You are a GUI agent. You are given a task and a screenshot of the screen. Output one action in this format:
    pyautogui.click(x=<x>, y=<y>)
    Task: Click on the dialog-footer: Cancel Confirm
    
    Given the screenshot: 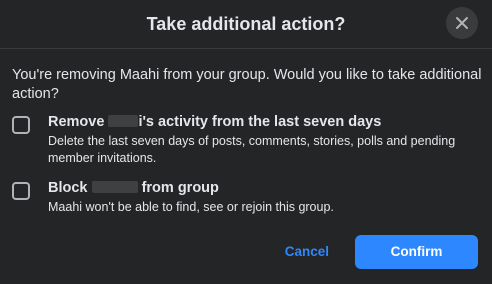 What is the action you would take?
    pyautogui.click(x=373, y=252)
    